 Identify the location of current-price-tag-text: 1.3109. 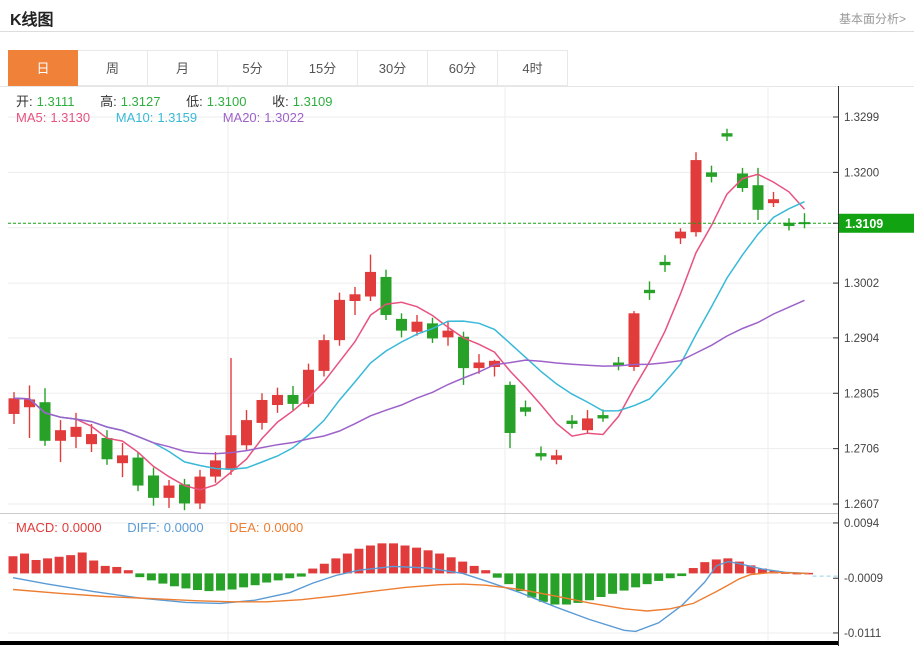
(864, 224).